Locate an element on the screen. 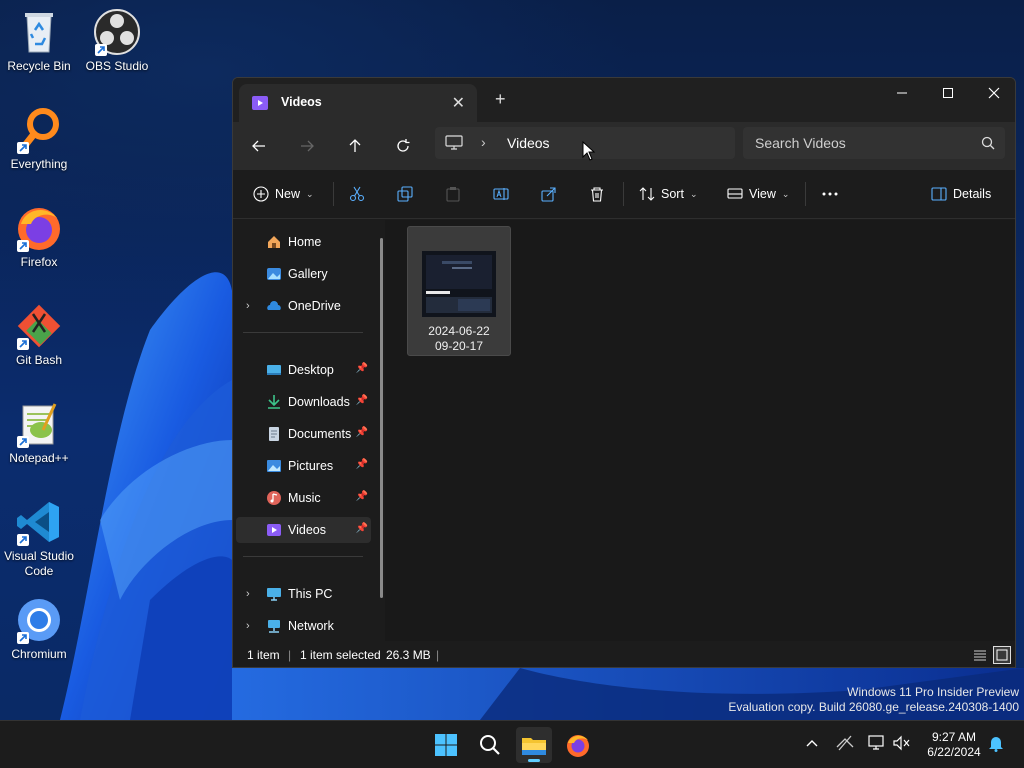 The height and width of the screenshot is (768, 1024). maximize-button is located at coordinates (948, 93).